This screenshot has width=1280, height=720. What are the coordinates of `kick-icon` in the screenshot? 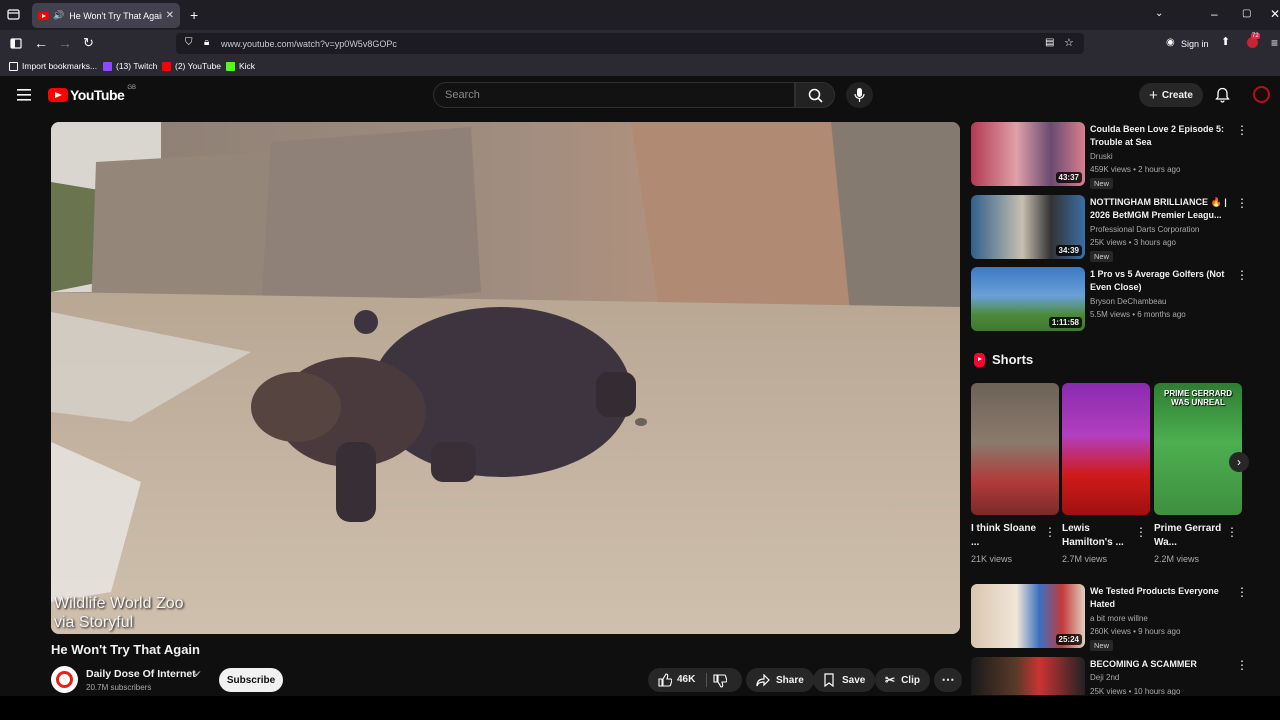 It's located at (230, 66).